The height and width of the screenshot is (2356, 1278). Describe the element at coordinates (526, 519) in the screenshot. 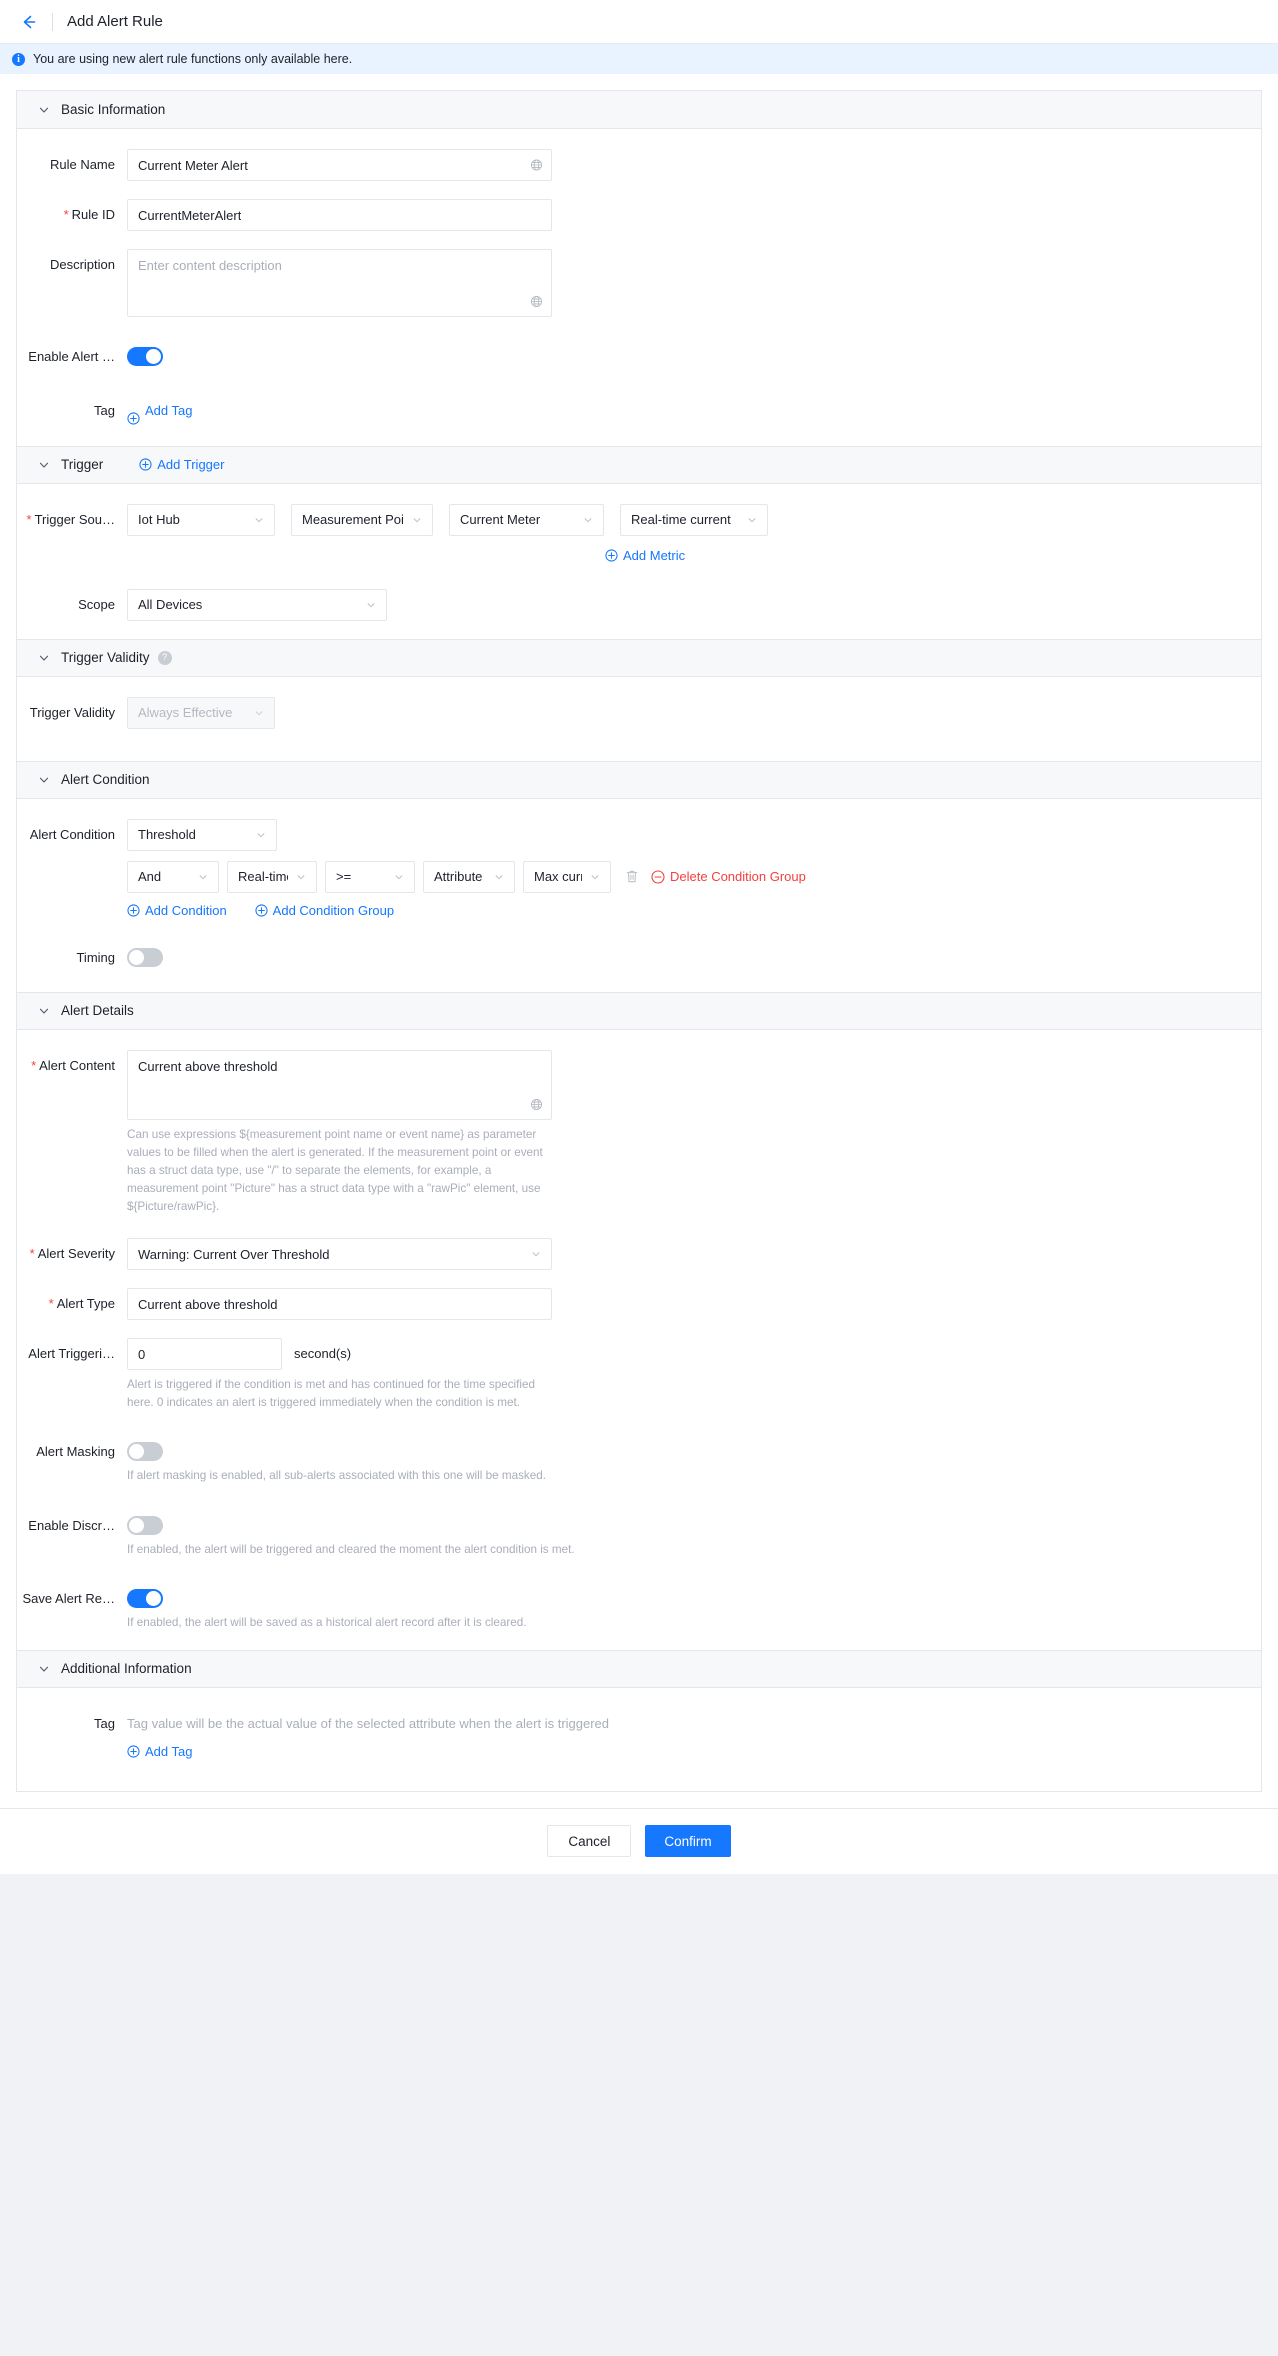

I see `trigger-source-select-3: Current Meter` at that location.